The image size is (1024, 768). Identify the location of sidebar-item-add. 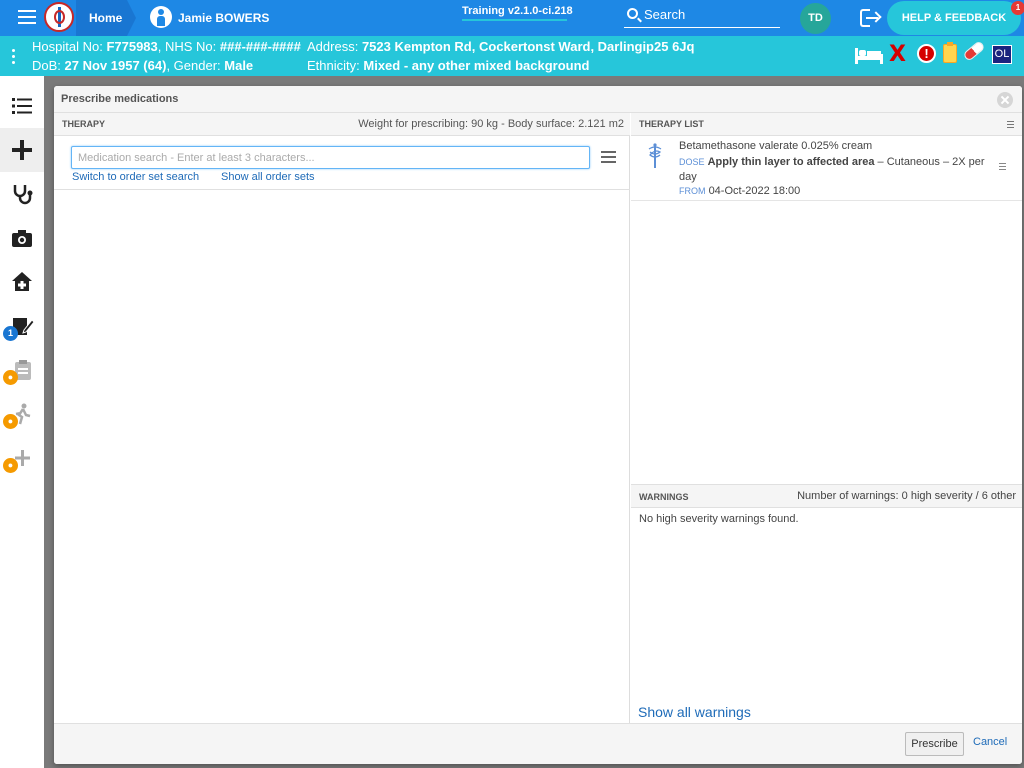
(22, 150).